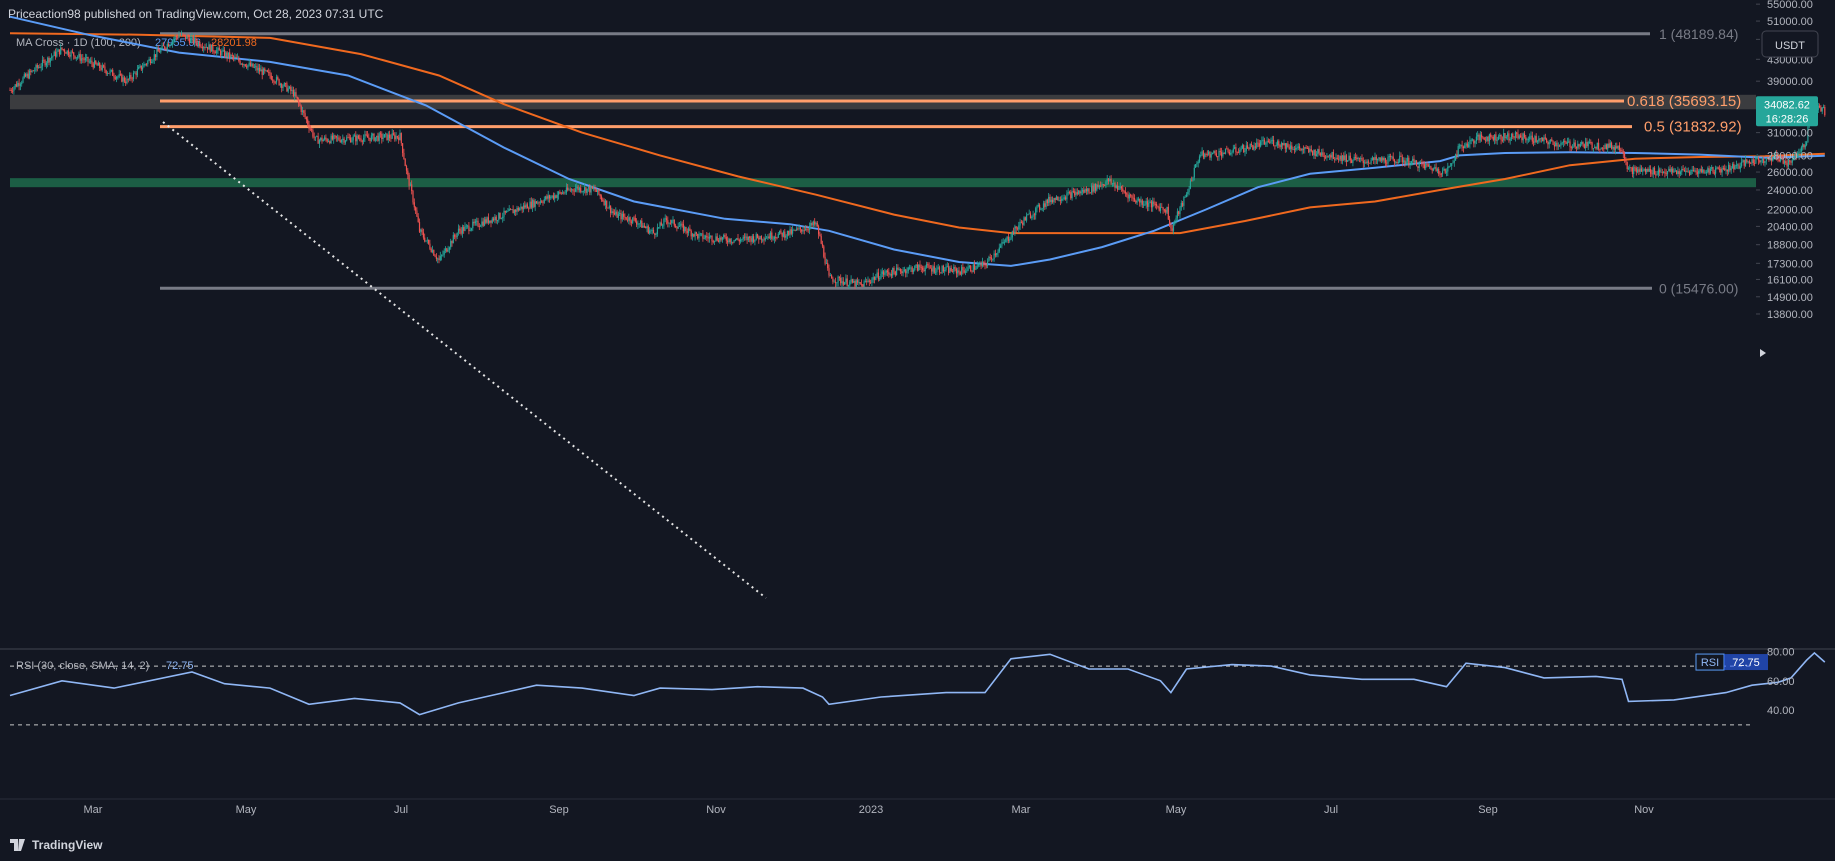  I want to click on indicator-label: MA Cross · 1D (100, 200), so click(78, 43).